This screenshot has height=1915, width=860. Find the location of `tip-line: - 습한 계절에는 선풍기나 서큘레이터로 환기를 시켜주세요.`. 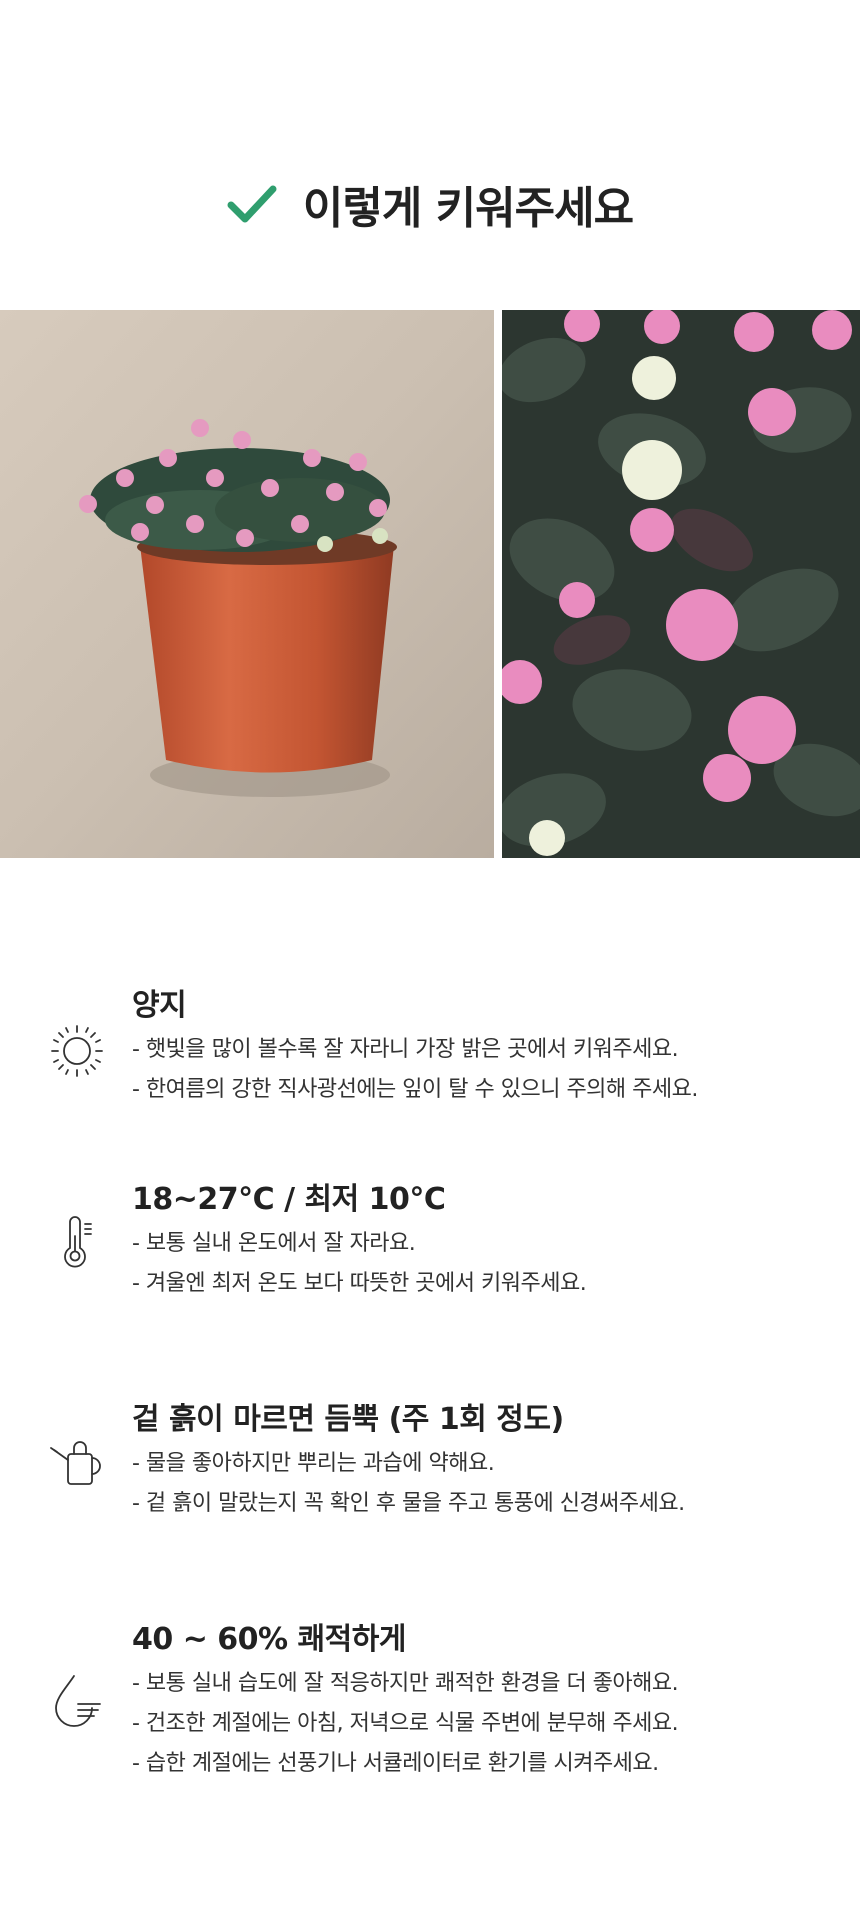

tip-line: - 습한 계절에는 선풍기나 서큘레이터로 환기를 시켜주세요. is located at coordinates (395, 1763).